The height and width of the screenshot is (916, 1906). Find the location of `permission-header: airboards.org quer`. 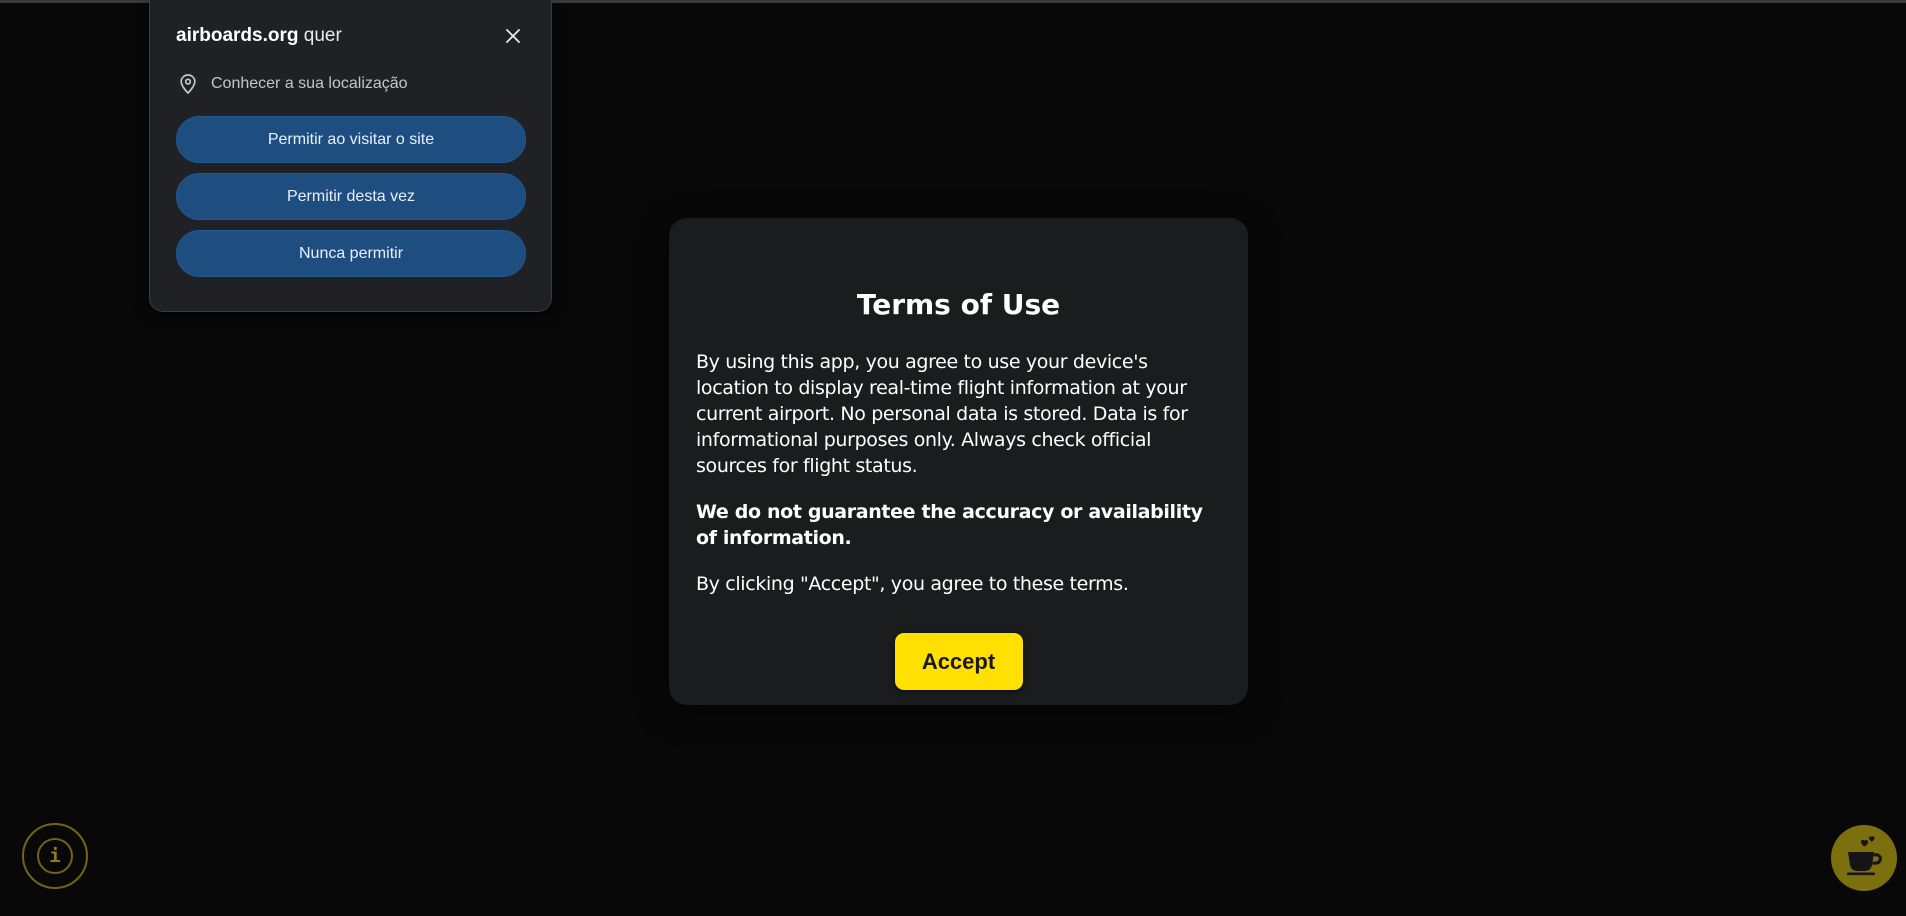

permission-header: airboards.org quer is located at coordinates (350, 36).